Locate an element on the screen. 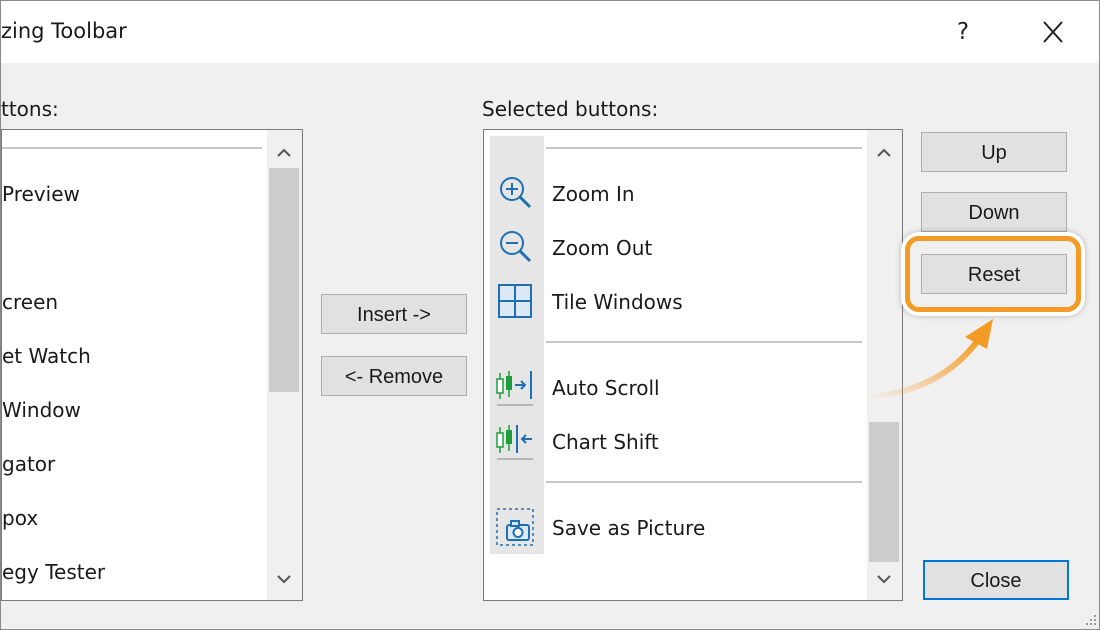 The width and height of the screenshot is (1100, 630). resize-grip-icon is located at coordinates (1090, 620).